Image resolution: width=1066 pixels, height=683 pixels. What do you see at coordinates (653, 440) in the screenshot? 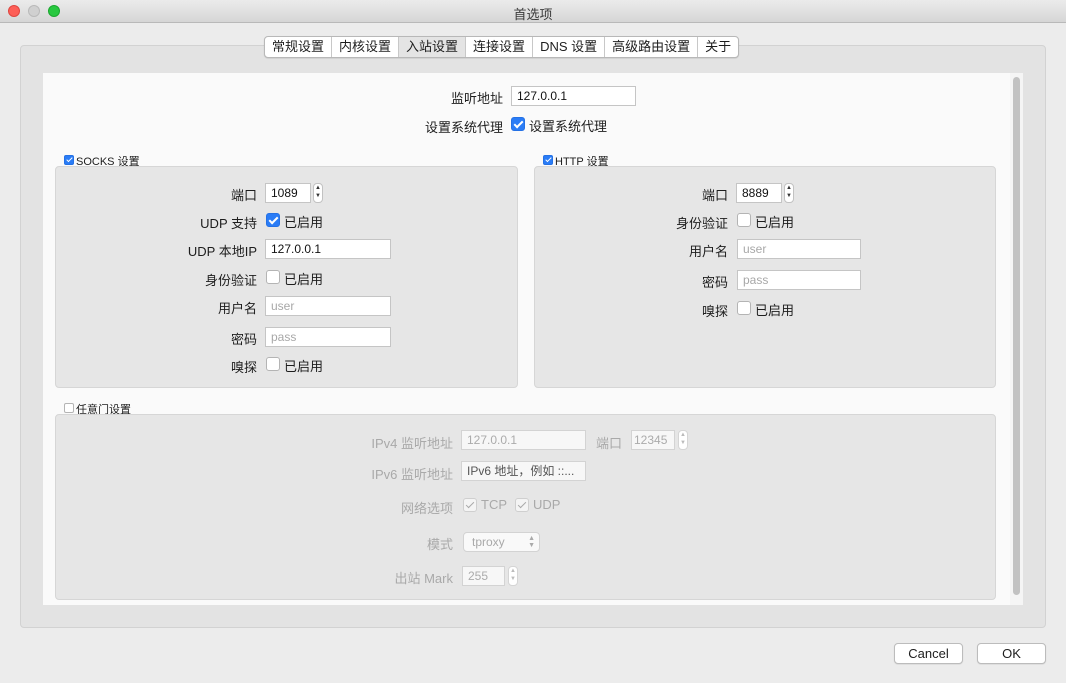
I see `dokodemo-port-input: 12345` at bounding box center [653, 440].